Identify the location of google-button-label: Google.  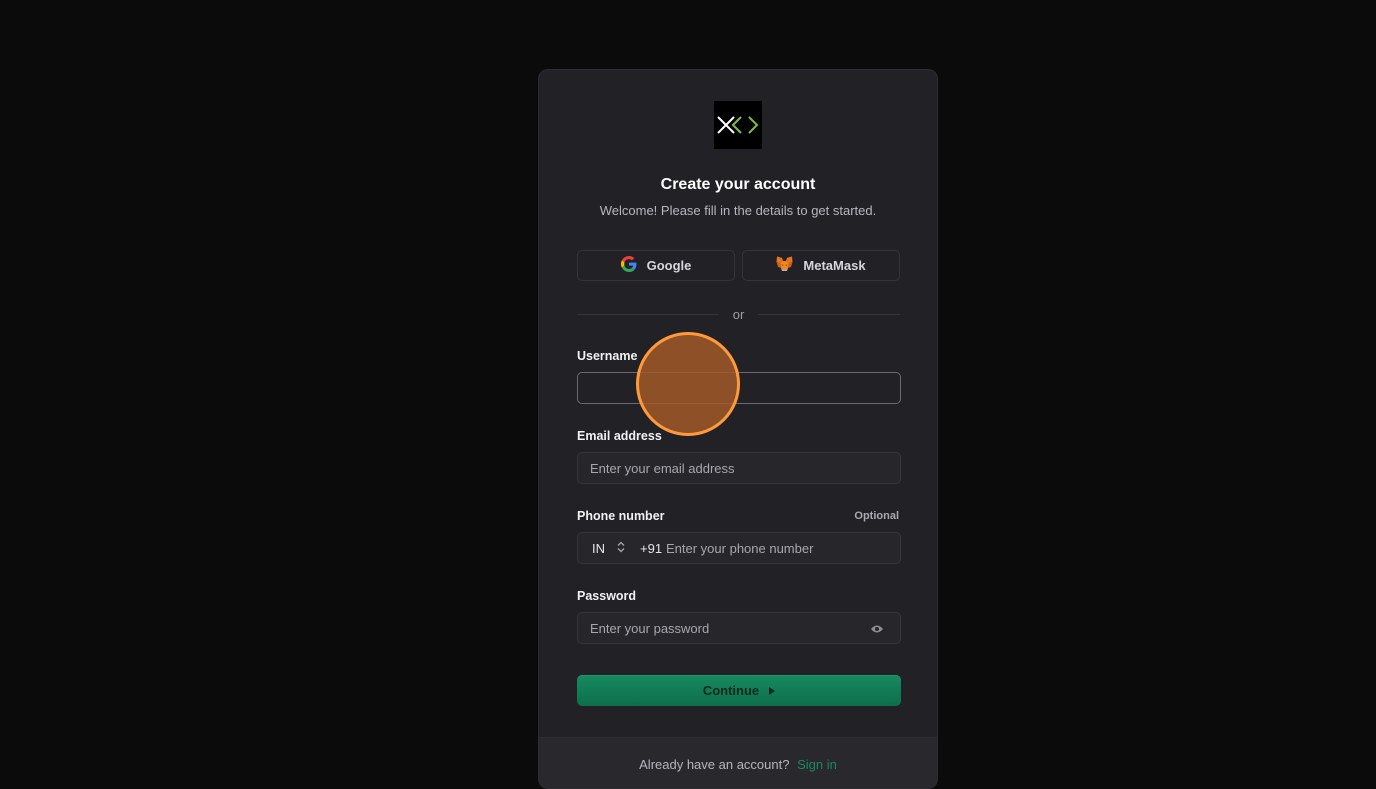
(669, 265).